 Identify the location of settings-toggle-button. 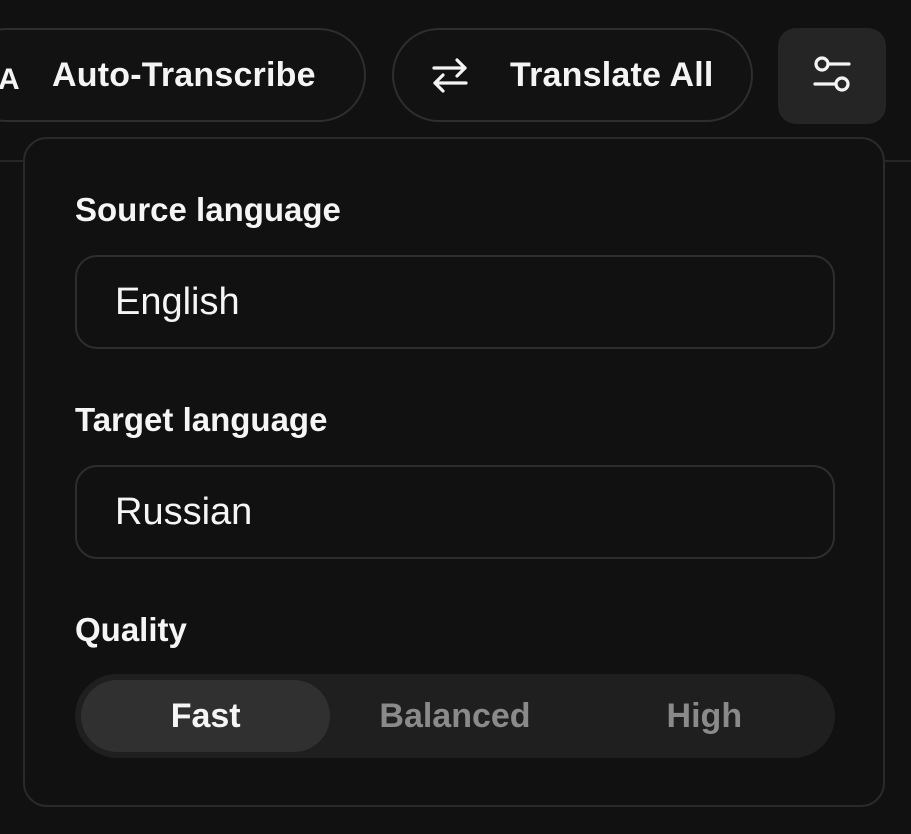
(832, 76).